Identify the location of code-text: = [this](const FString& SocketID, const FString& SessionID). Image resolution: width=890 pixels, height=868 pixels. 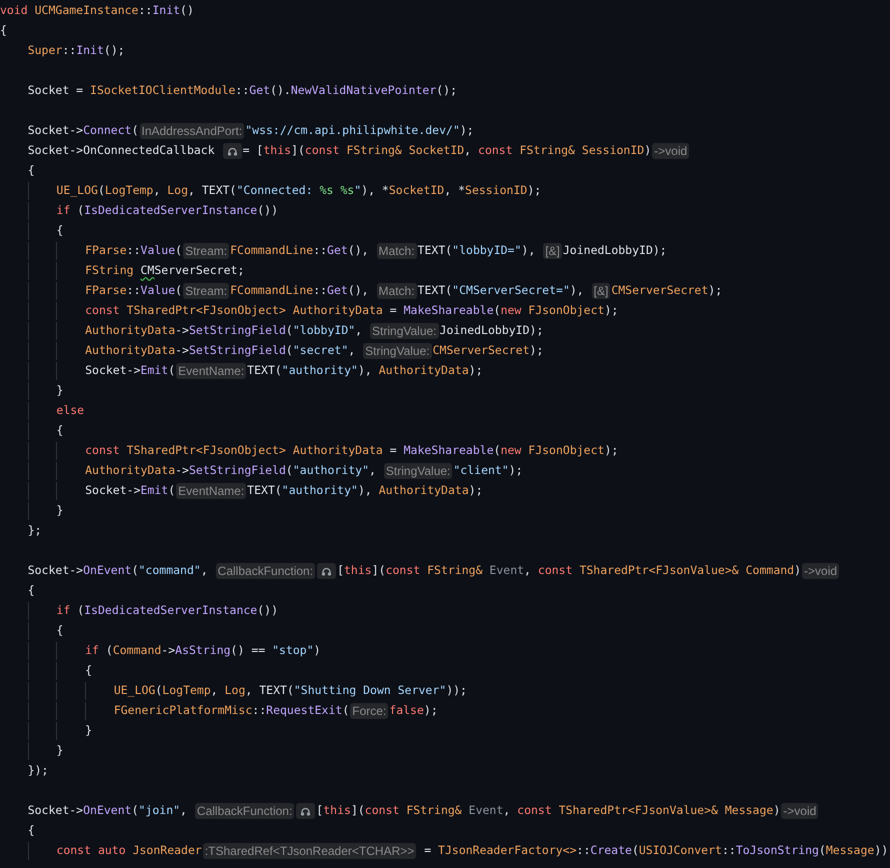
(447, 151).